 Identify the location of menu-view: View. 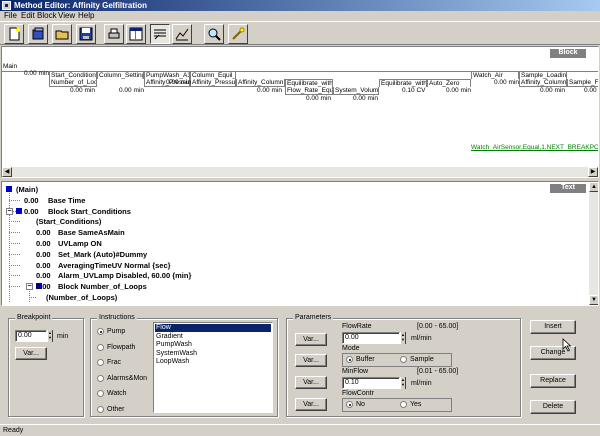
(66, 16).